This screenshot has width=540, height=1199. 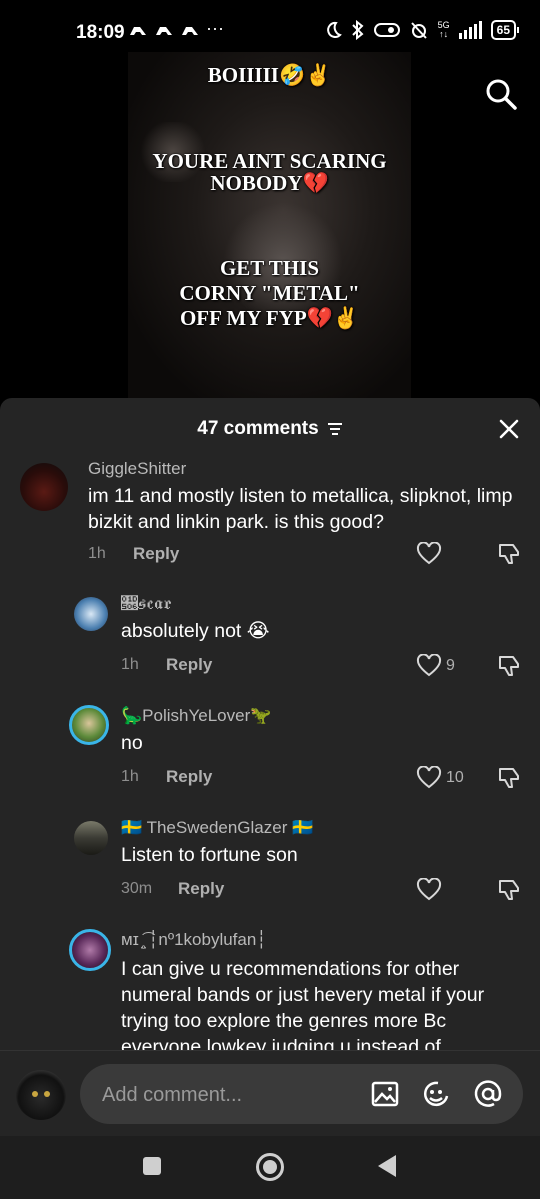 I want to click on notification-app-icons, so click(x=165, y=33).